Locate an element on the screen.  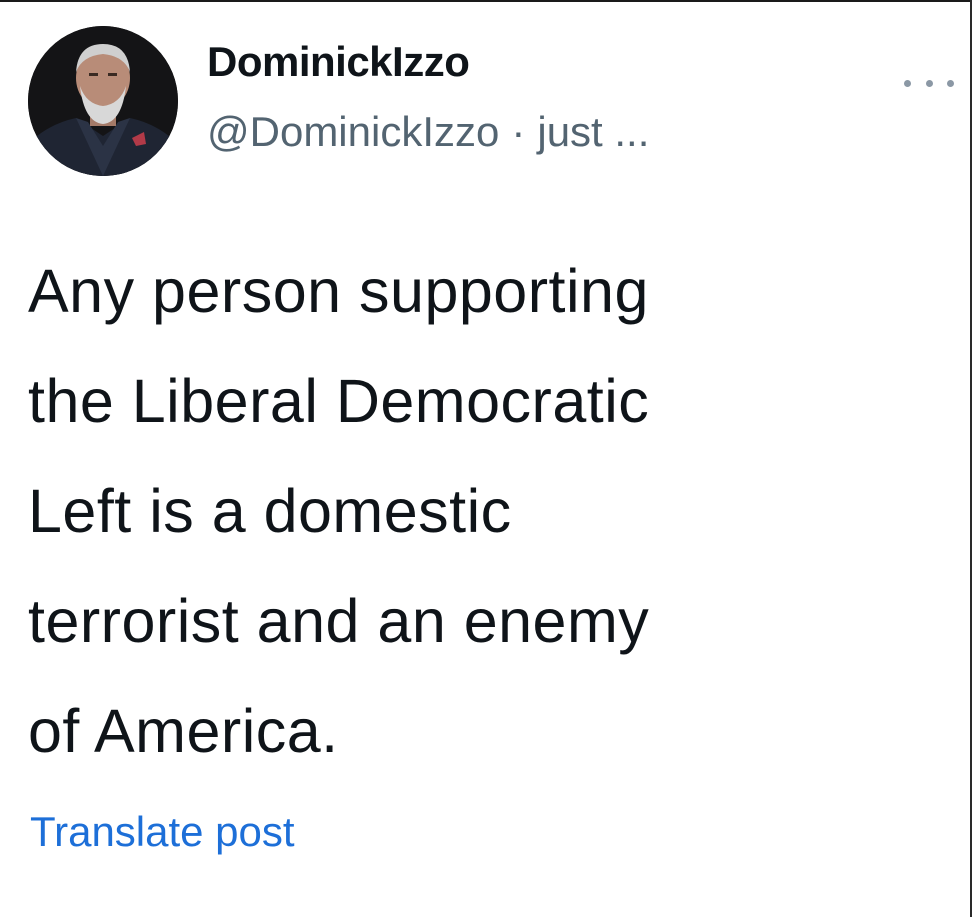
avatar-image is located at coordinates (103, 101).